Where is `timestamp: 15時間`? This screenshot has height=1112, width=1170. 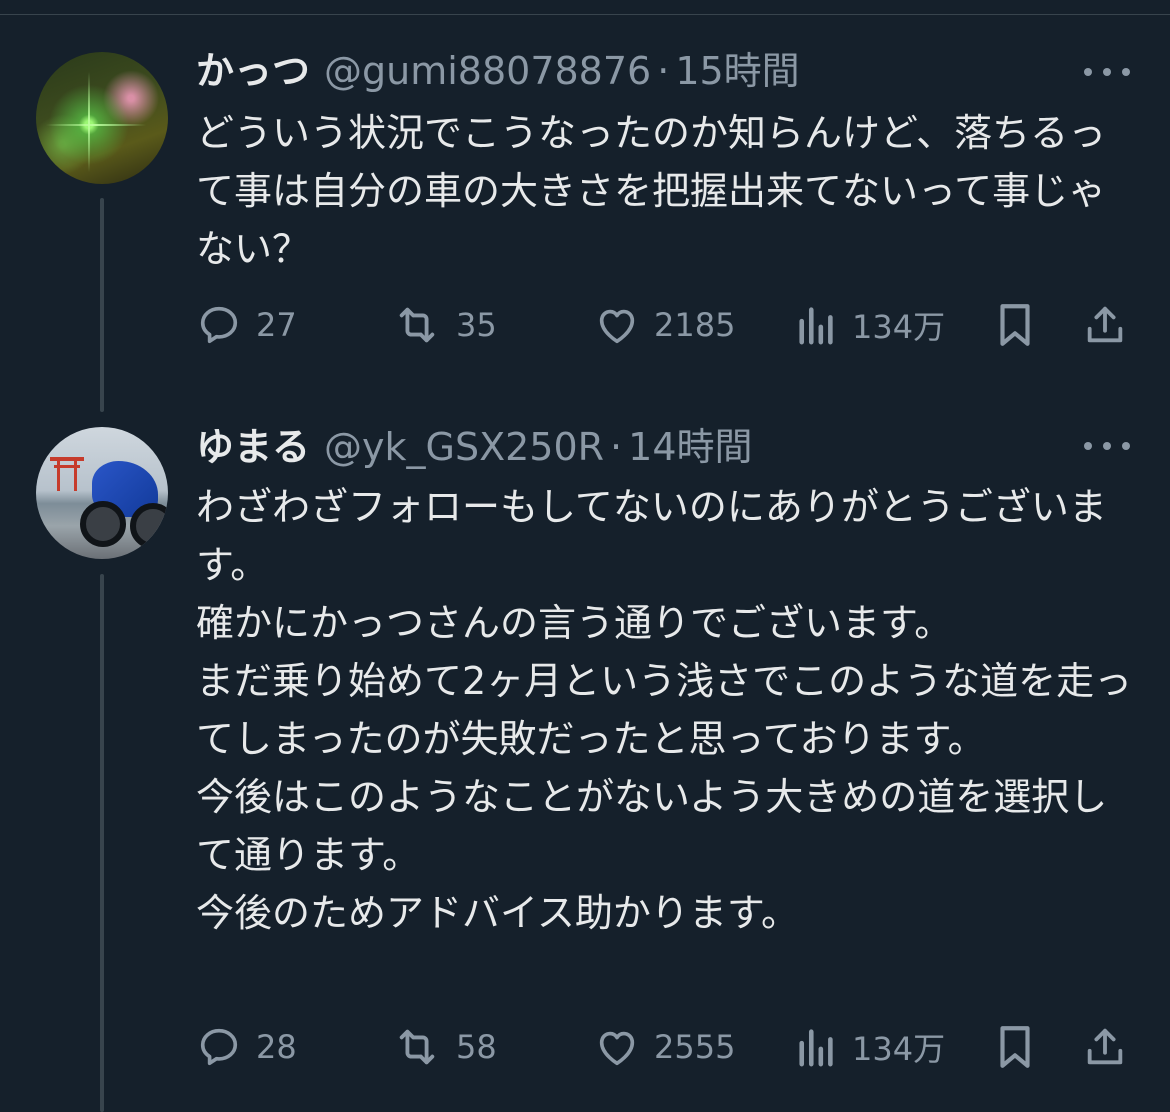 timestamp: 15時間 is located at coordinates (737, 71).